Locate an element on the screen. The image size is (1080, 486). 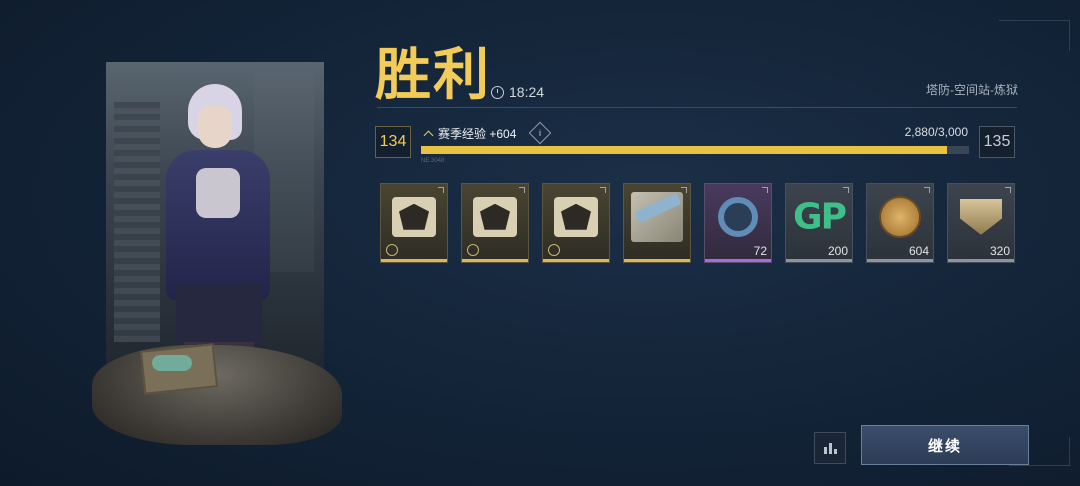
reward-item: 604 is located at coordinates (900, 223).